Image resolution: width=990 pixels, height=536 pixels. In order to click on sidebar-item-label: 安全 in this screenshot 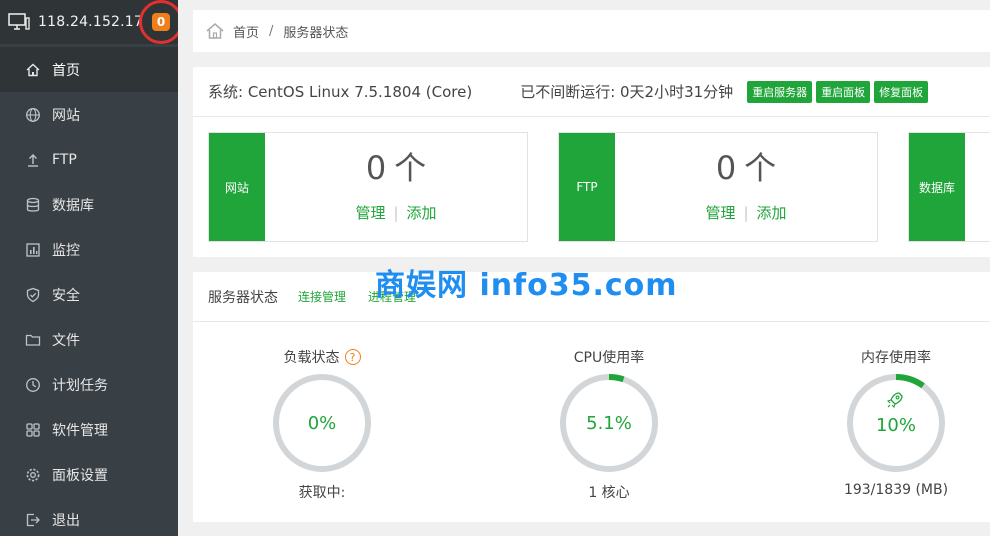, I will do `click(66, 295)`.